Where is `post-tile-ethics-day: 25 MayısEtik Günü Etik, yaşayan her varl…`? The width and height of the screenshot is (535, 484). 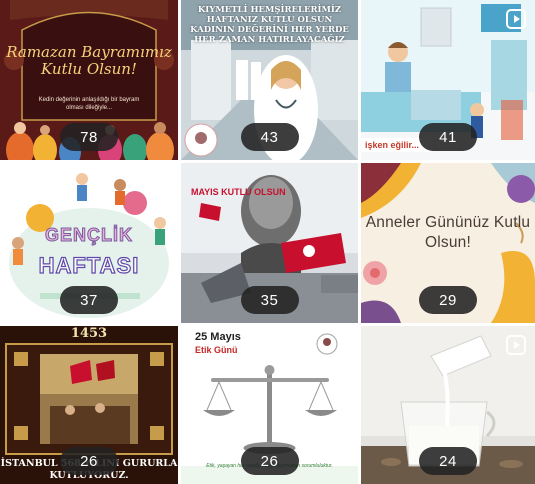
post-tile-ethics-day: 25 MayısEtik Günü Etik, yaşayan her varl… is located at coordinates (269, 405).